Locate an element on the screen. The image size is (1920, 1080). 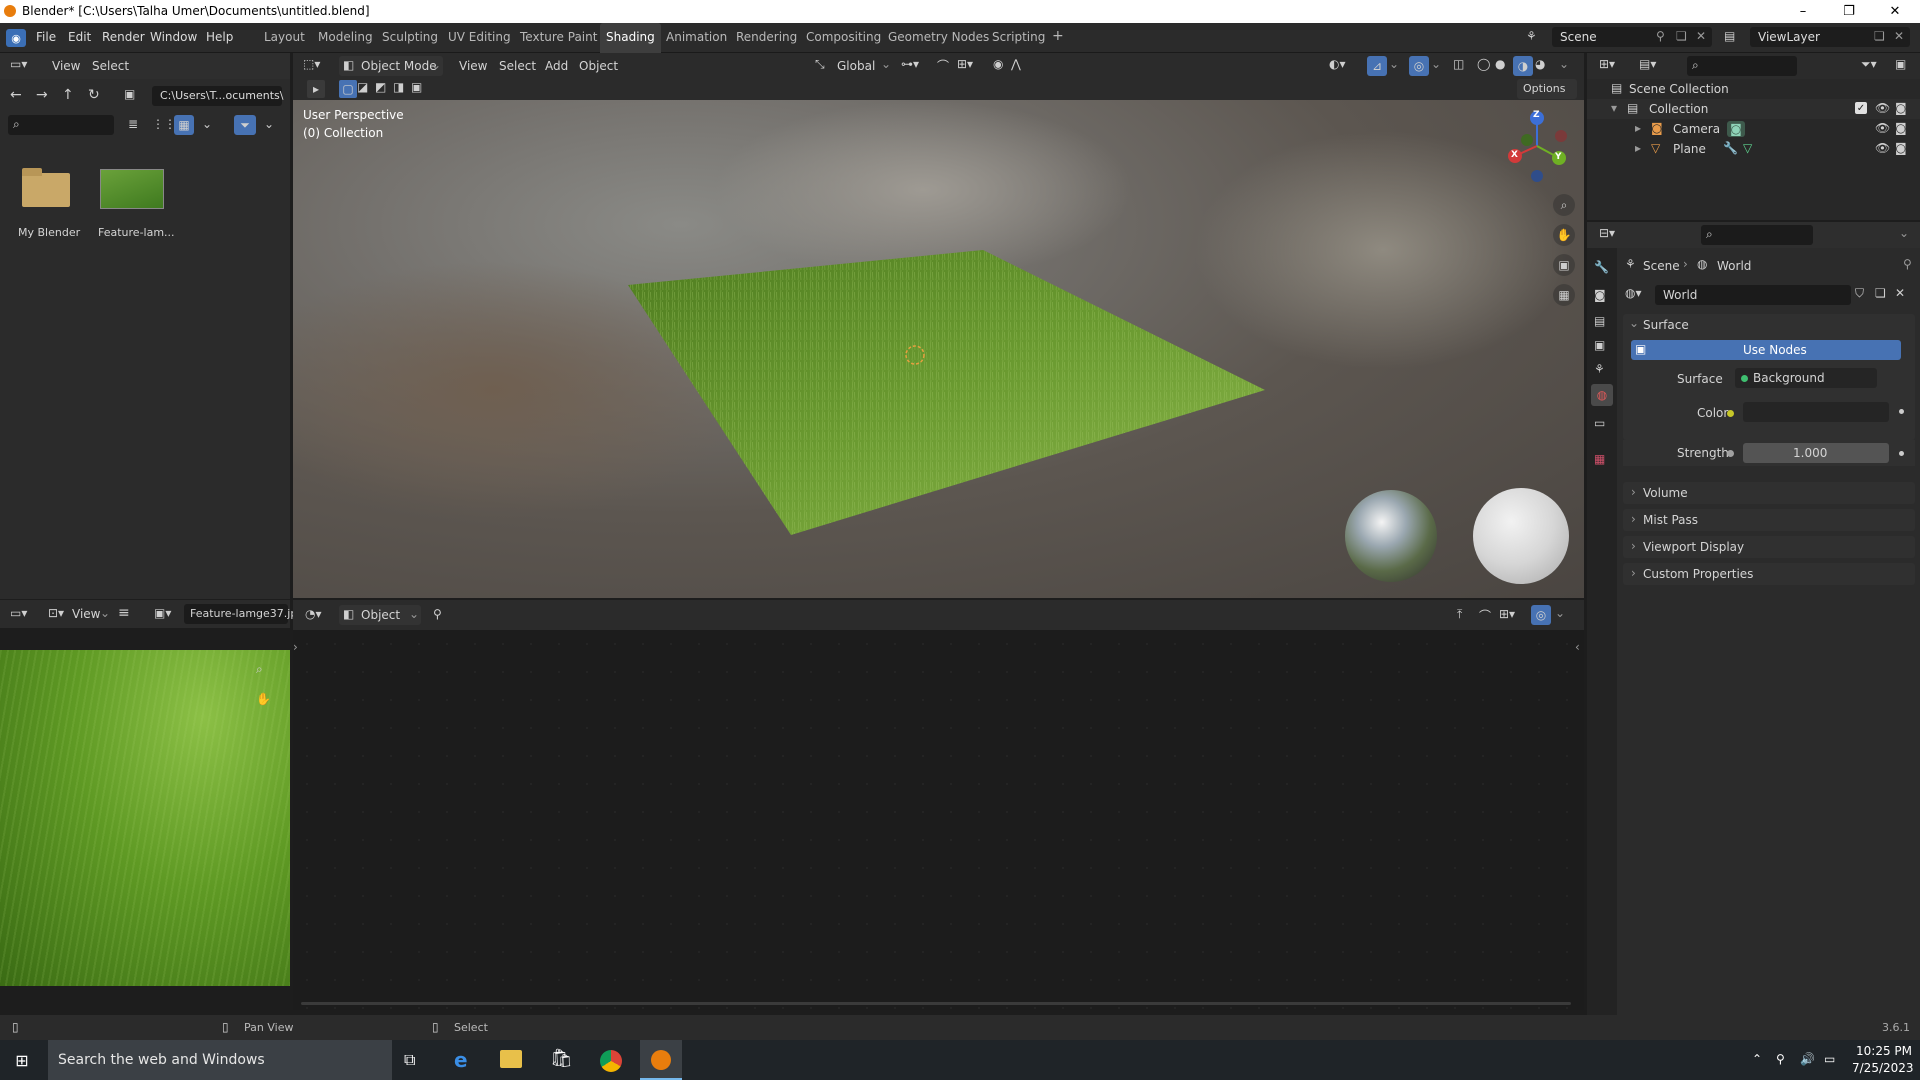
chrome-icon is located at coordinates (611, 1061).